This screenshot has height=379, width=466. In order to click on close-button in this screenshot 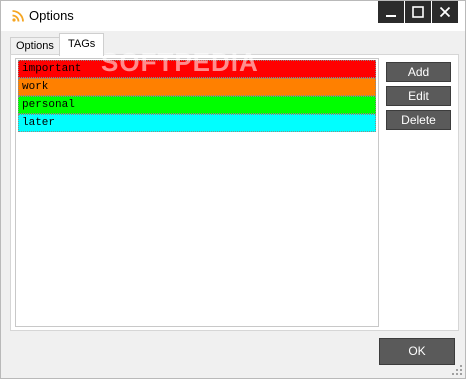, I will do `click(445, 12)`.